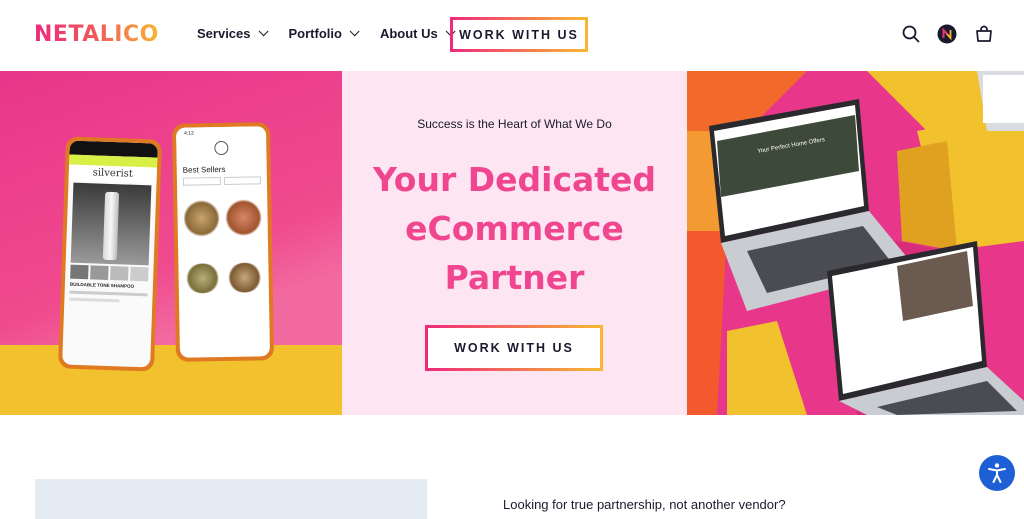  Describe the element at coordinates (408, 33) in the screenshot. I see `nav-item-label: About Us` at that location.